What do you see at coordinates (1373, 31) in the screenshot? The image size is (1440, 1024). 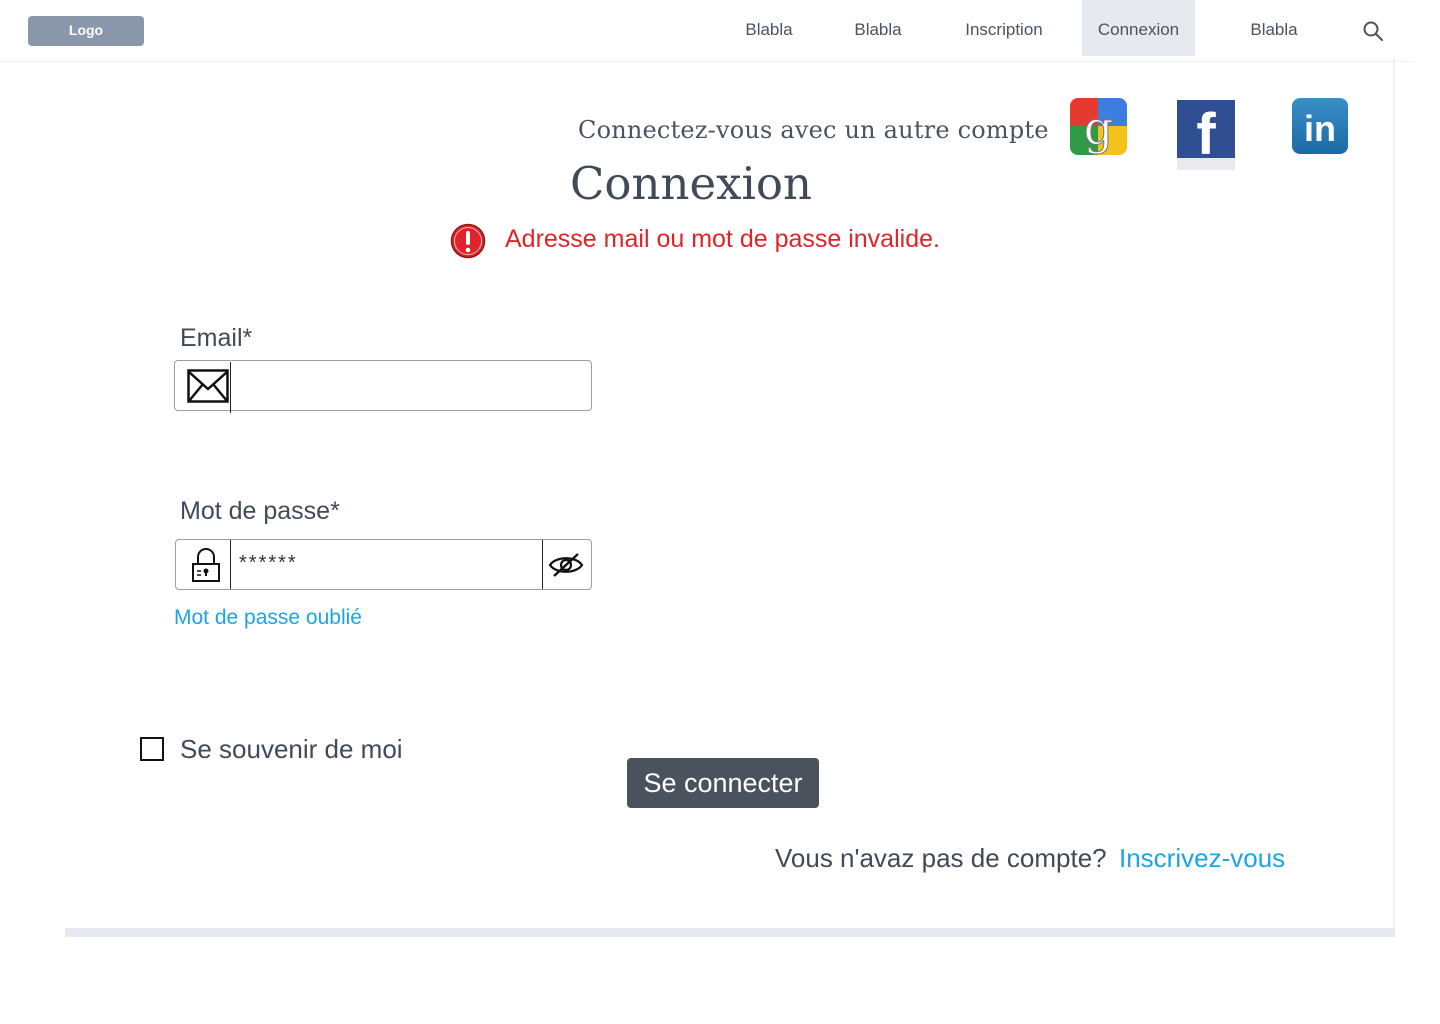 I see `search-icon` at bounding box center [1373, 31].